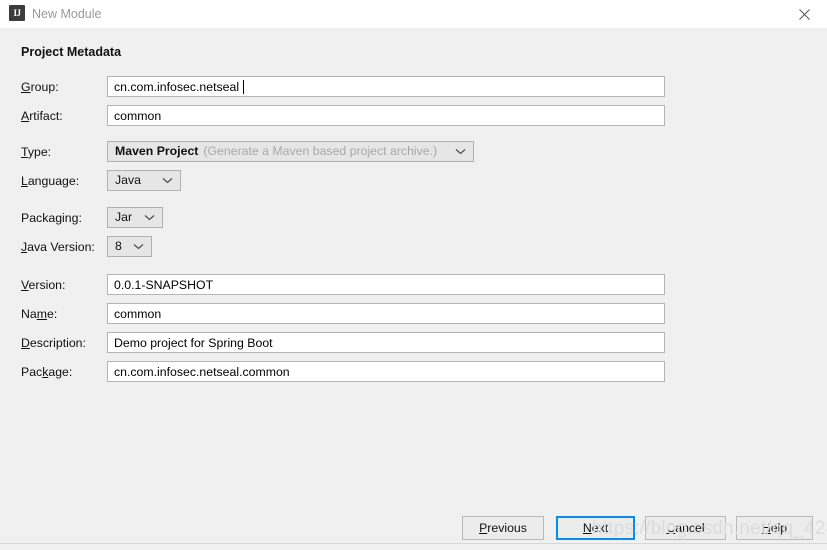 The height and width of the screenshot is (550, 827). I want to click on intellij-idea-icon: IJ, so click(17, 13).